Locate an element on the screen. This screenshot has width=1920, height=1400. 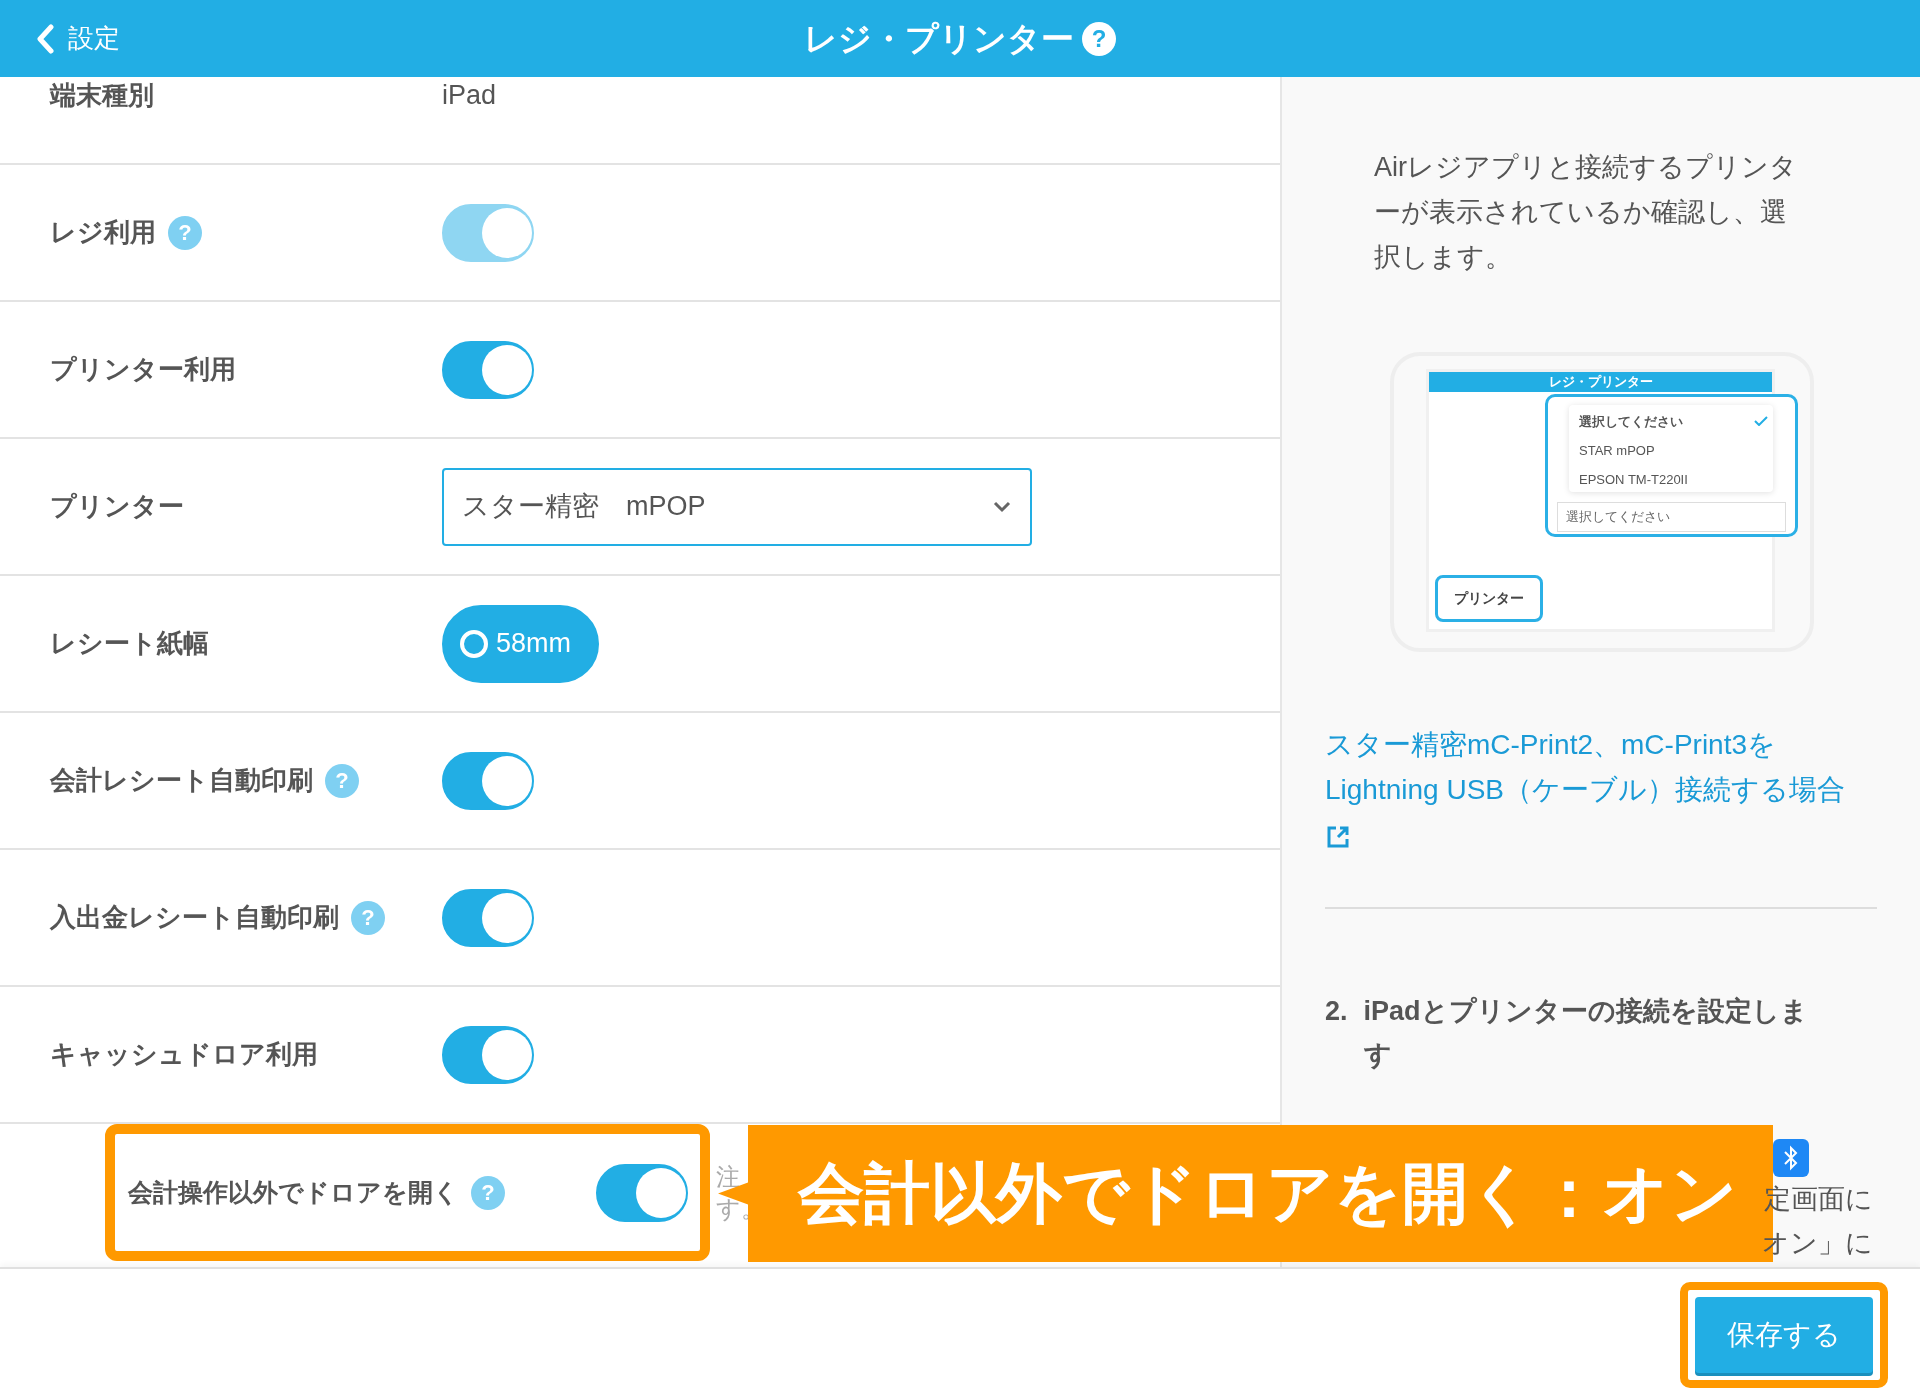
save-button: 保存する is located at coordinates (1784, 1334).